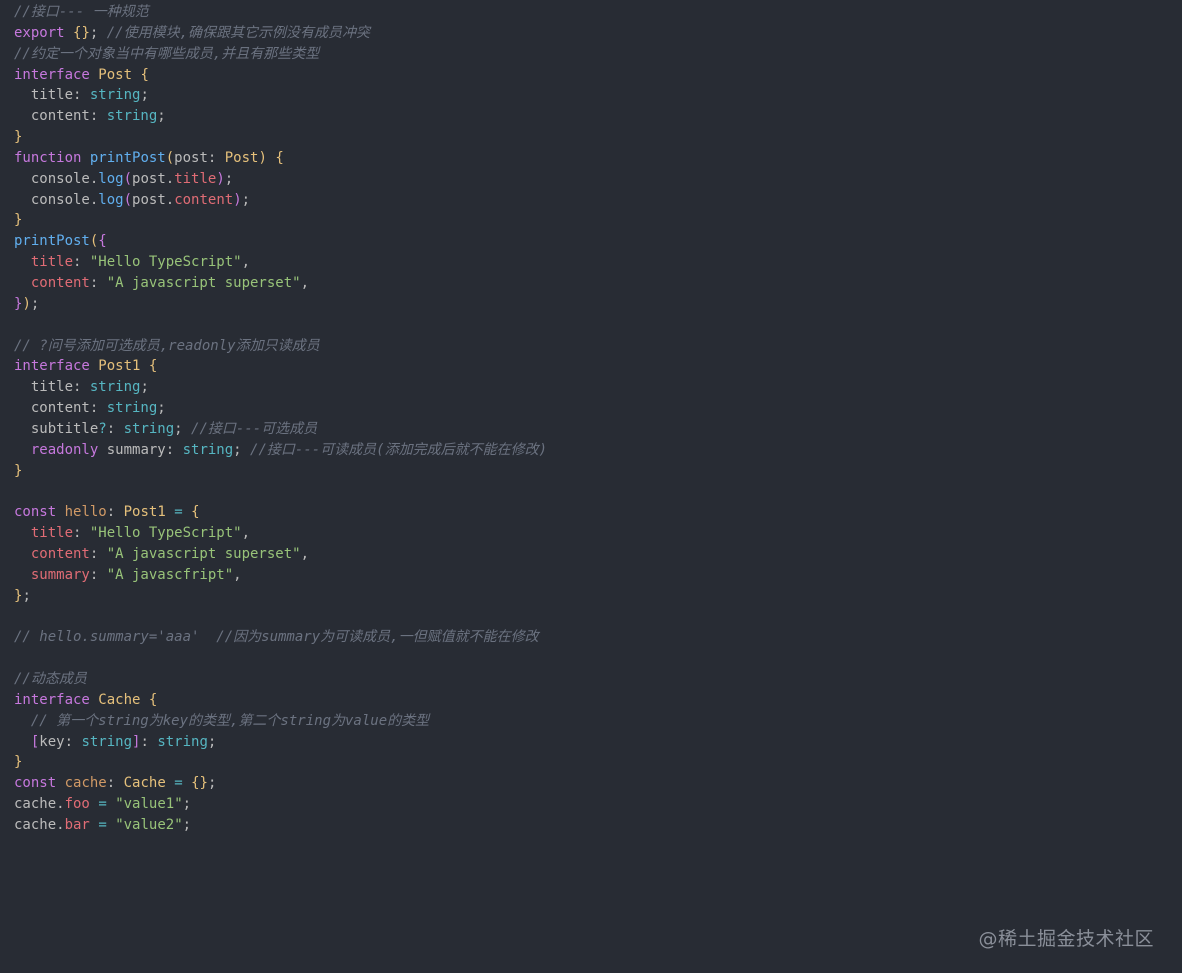 The width and height of the screenshot is (1182, 973). I want to click on code-line: title: string;, so click(589, 95).